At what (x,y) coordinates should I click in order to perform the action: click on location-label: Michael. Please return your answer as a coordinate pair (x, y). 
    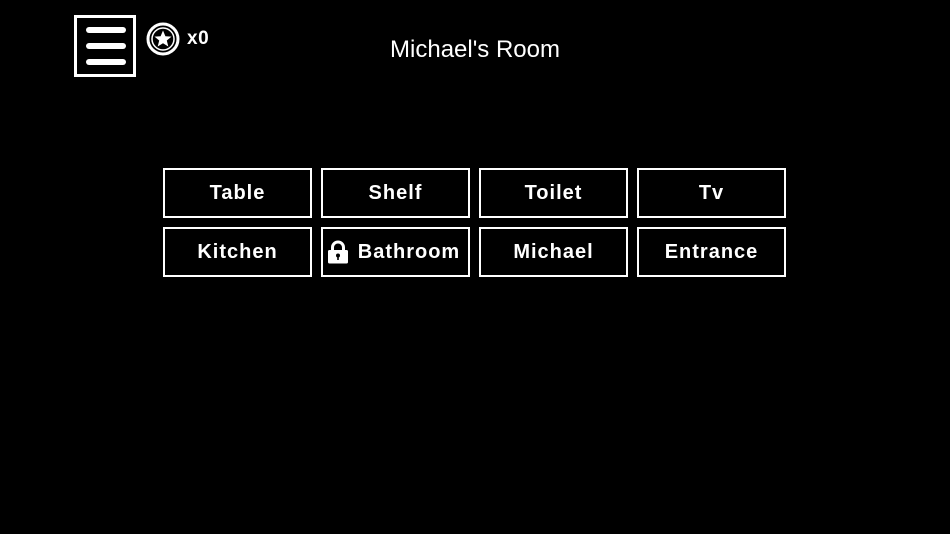
    Looking at the image, I should click on (553, 251).